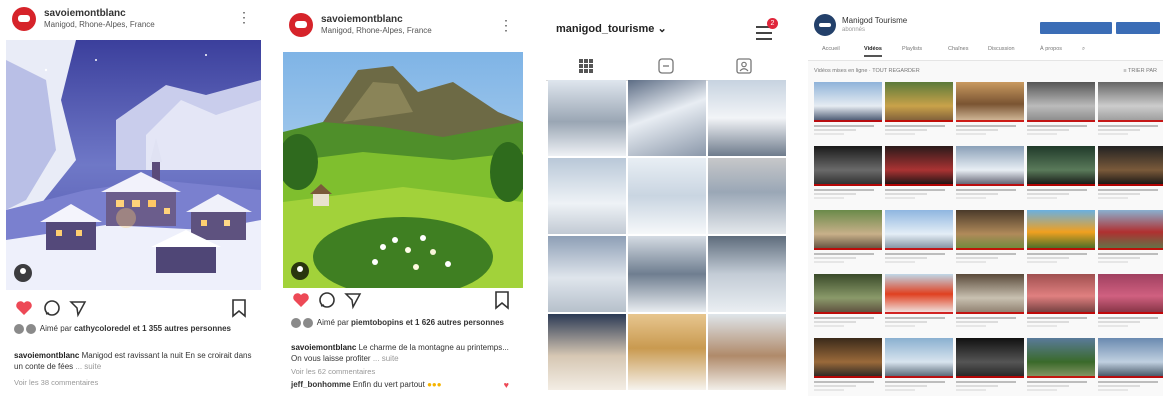 This screenshot has width=1163, height=396. Describe the element at coordinates (502, 300) in the screenshot. I see `bookmark-icon` at that location.